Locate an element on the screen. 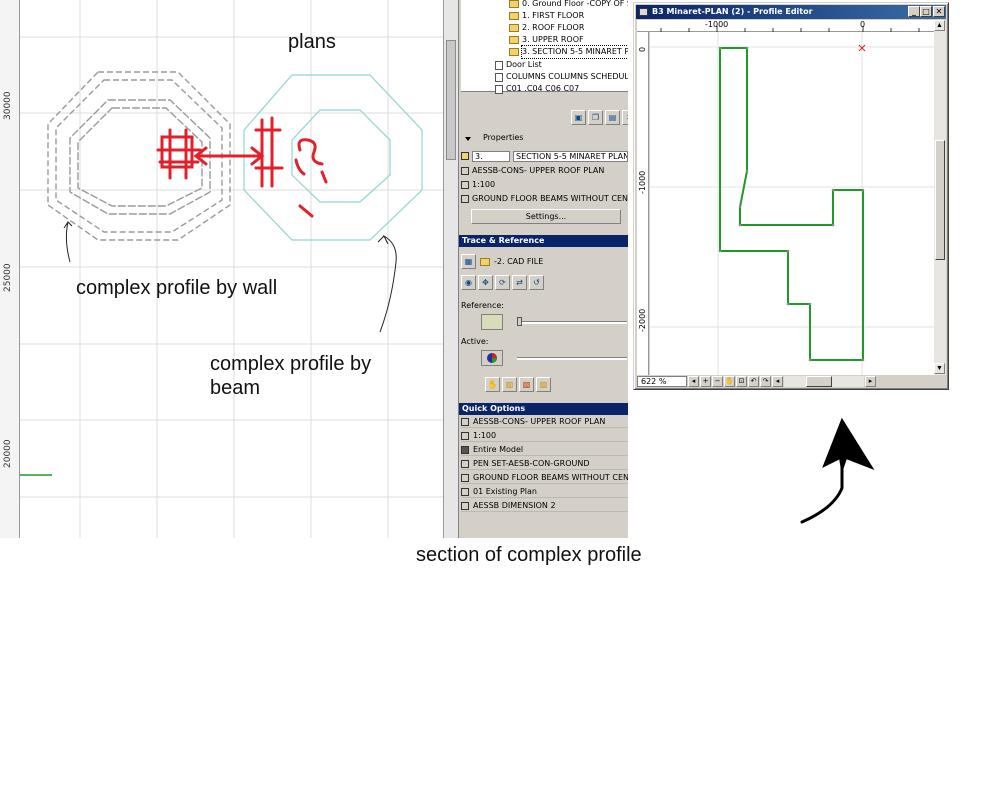  renovation-icon is located at coordinates (465, 491).